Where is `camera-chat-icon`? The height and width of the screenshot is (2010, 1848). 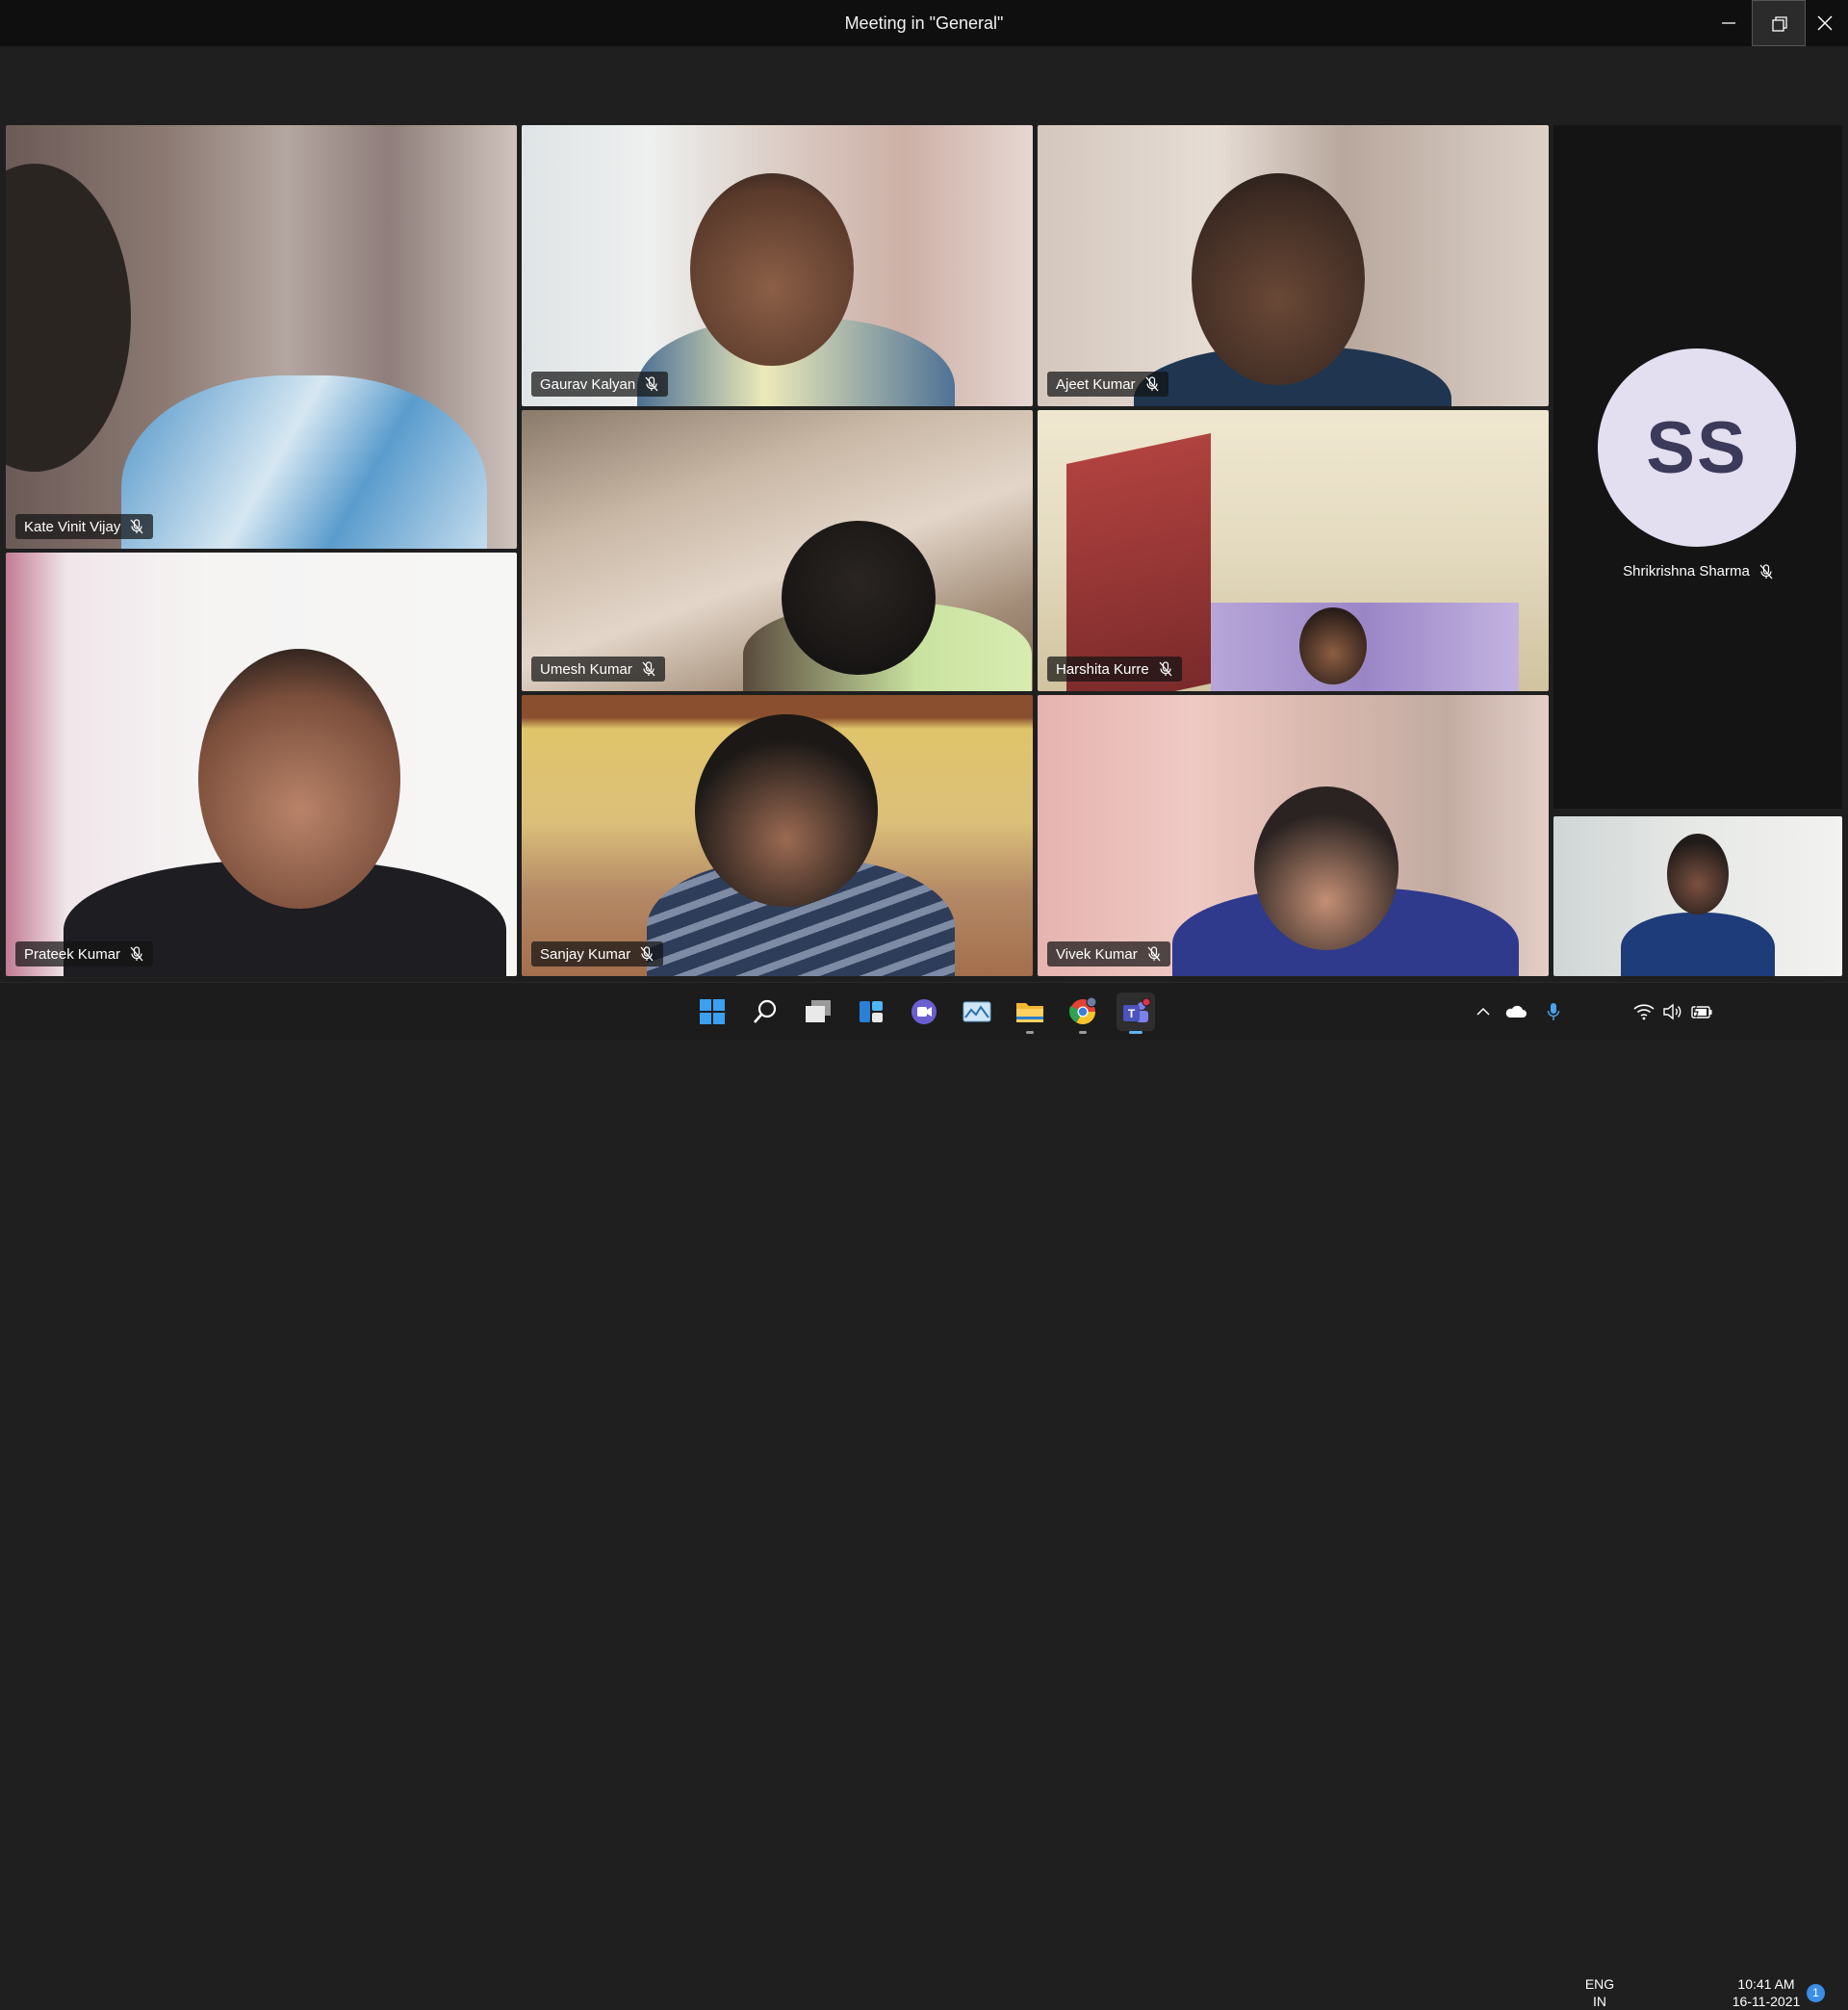
camera-chat-icon is located at coordinates (924, 1011).